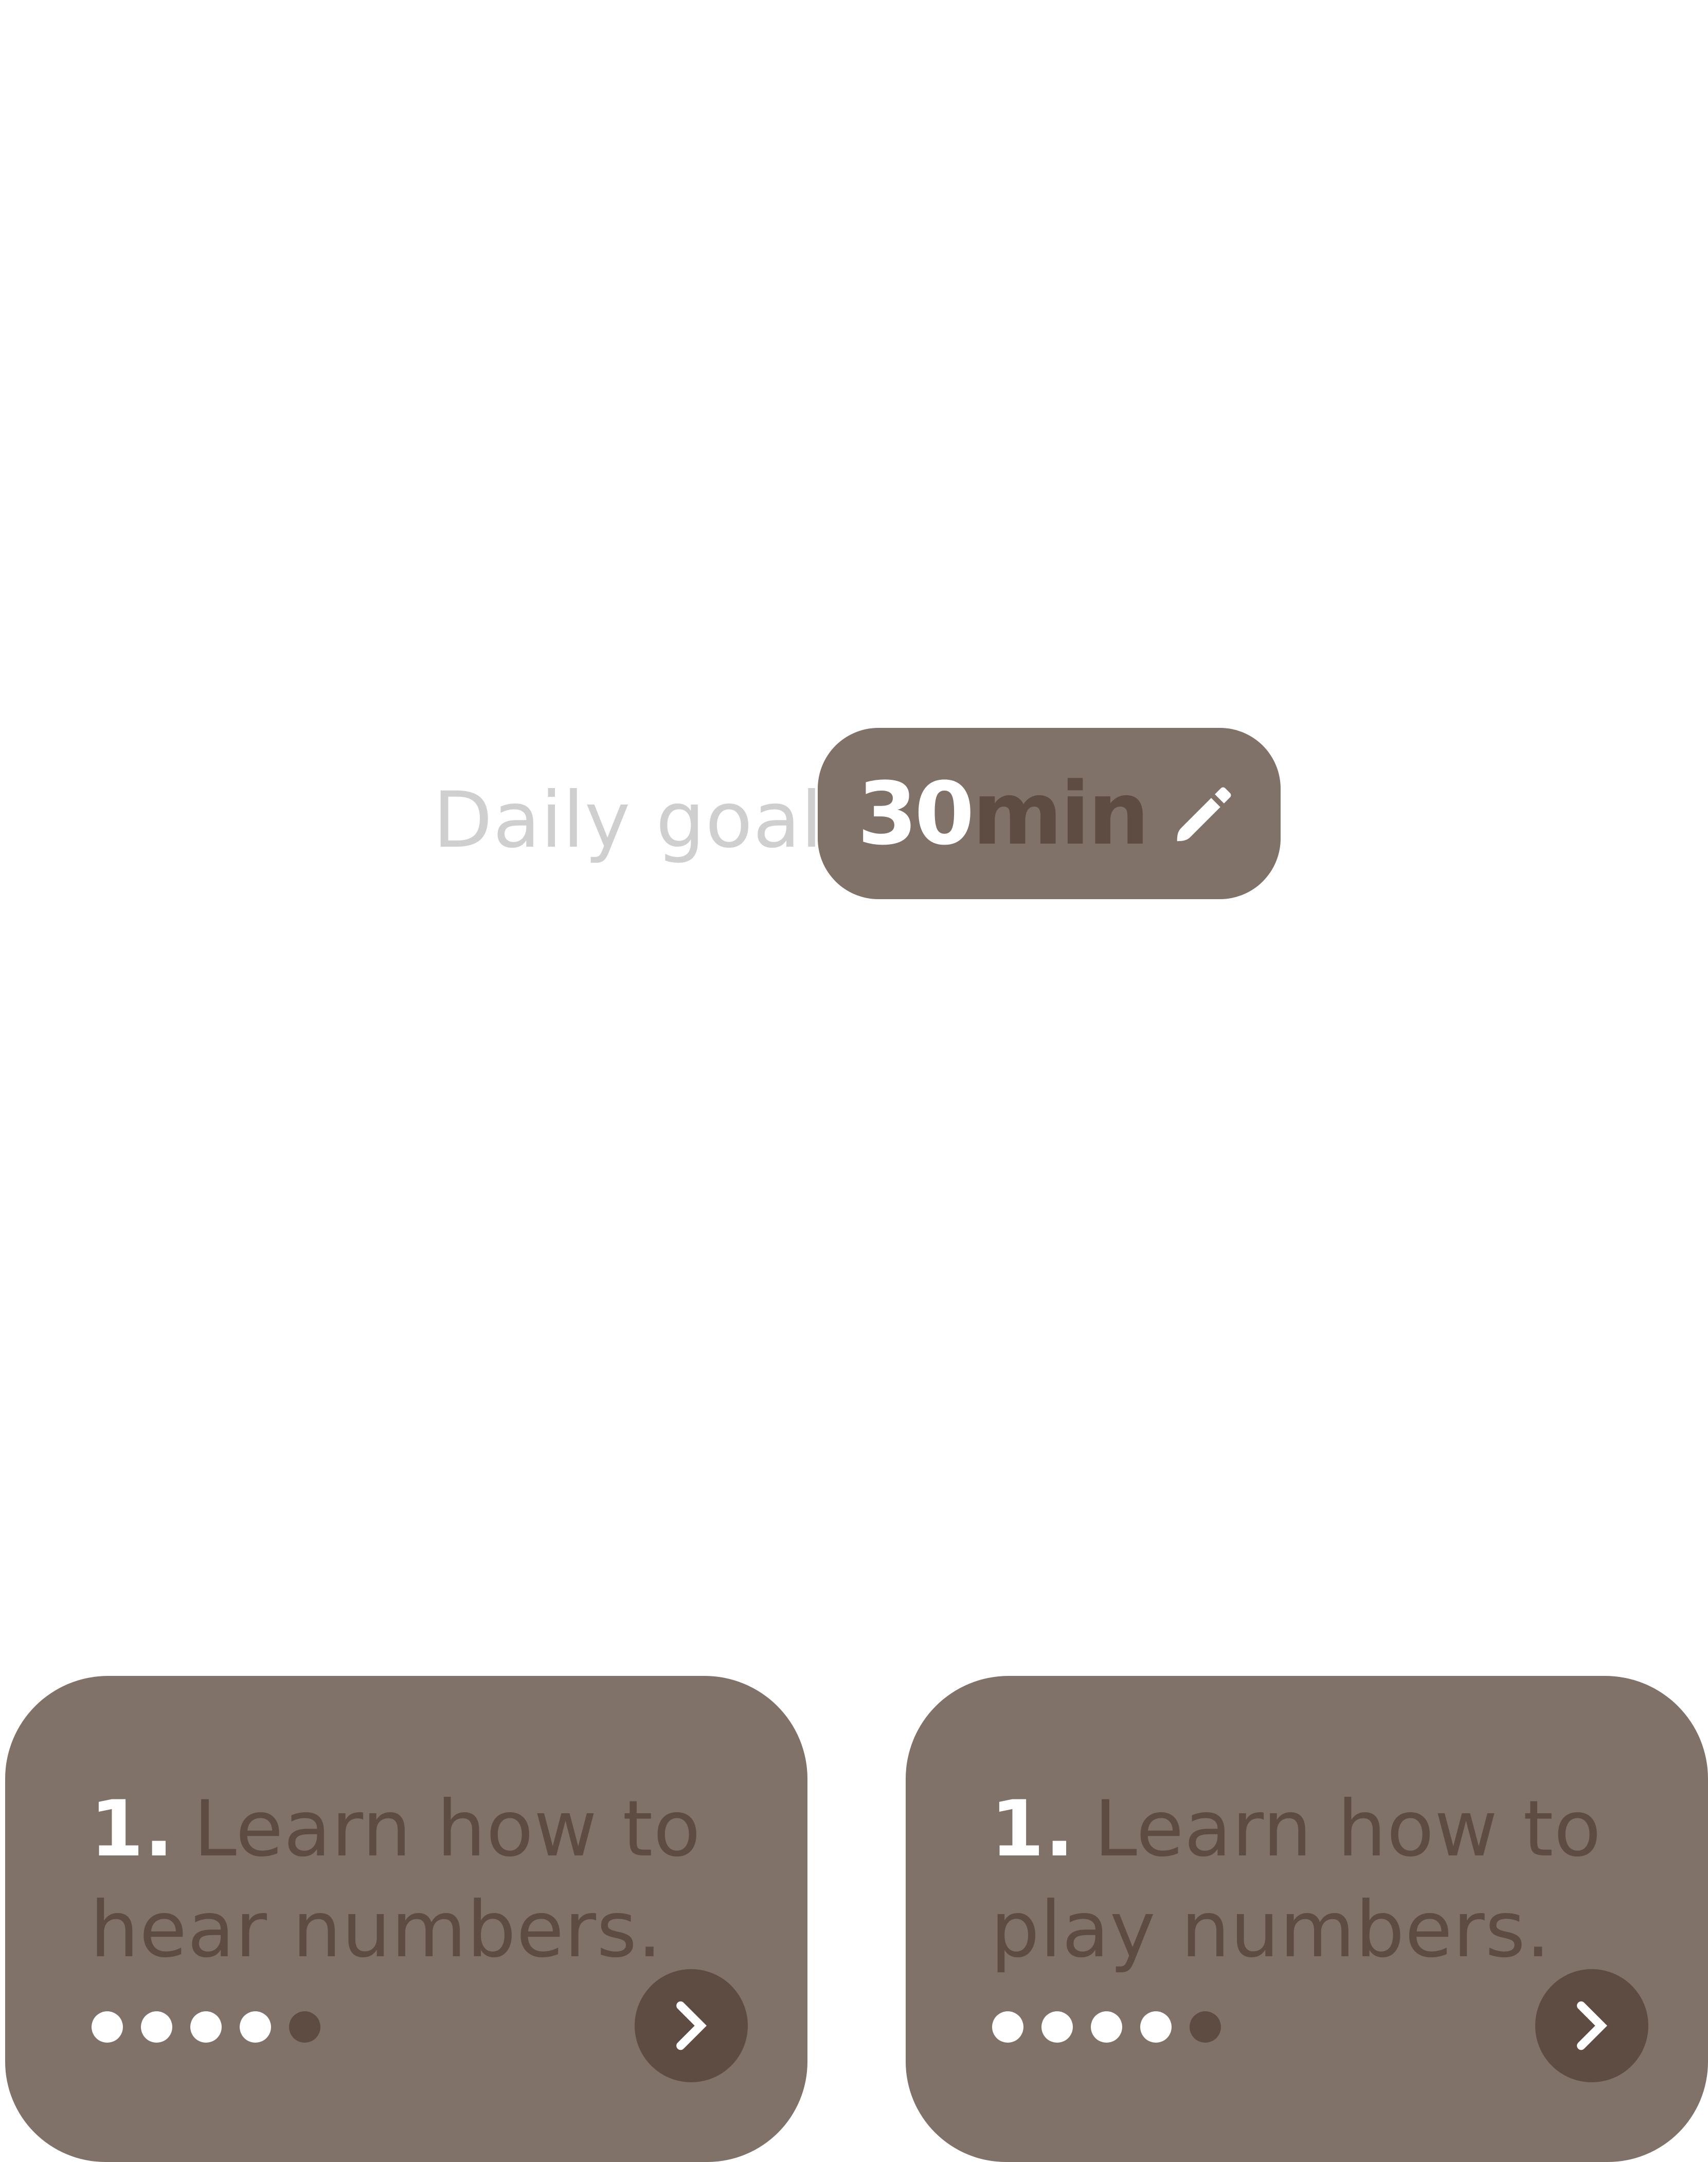 This screenshot has height=2162, width=1708. I want to click on pencil-icon, so click(1204, 814).